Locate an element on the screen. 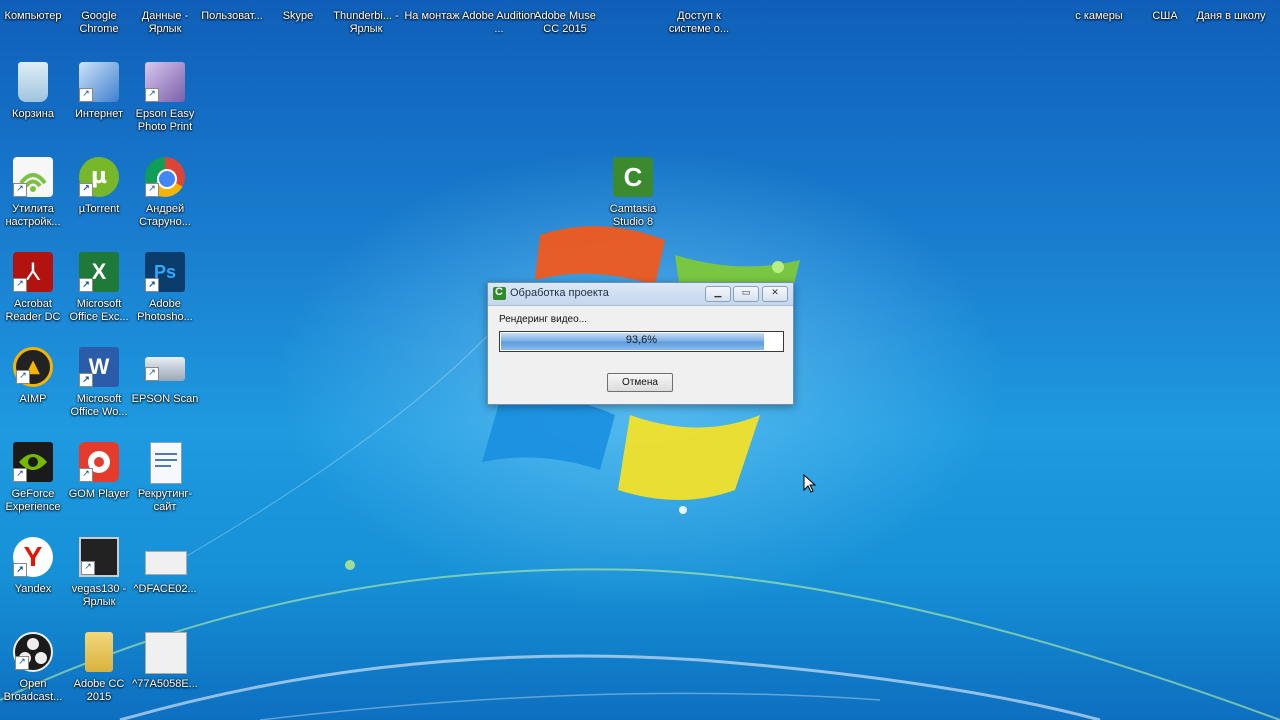 This screenshot has height=720, width=1280. desktop-icon-epson-scan: ↗ EPSON Scan is located at coordinates (165, 388).